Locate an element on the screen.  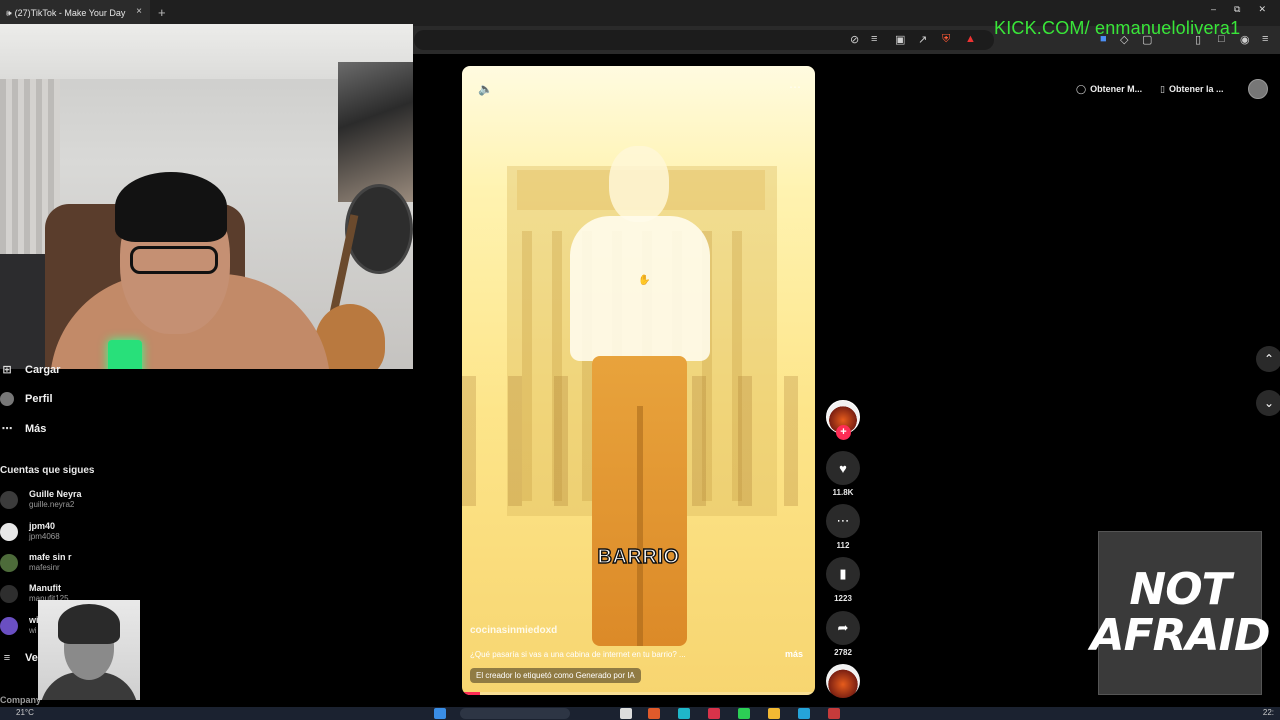
comment-icon: ⋯ is located at coordinates (843, 521).